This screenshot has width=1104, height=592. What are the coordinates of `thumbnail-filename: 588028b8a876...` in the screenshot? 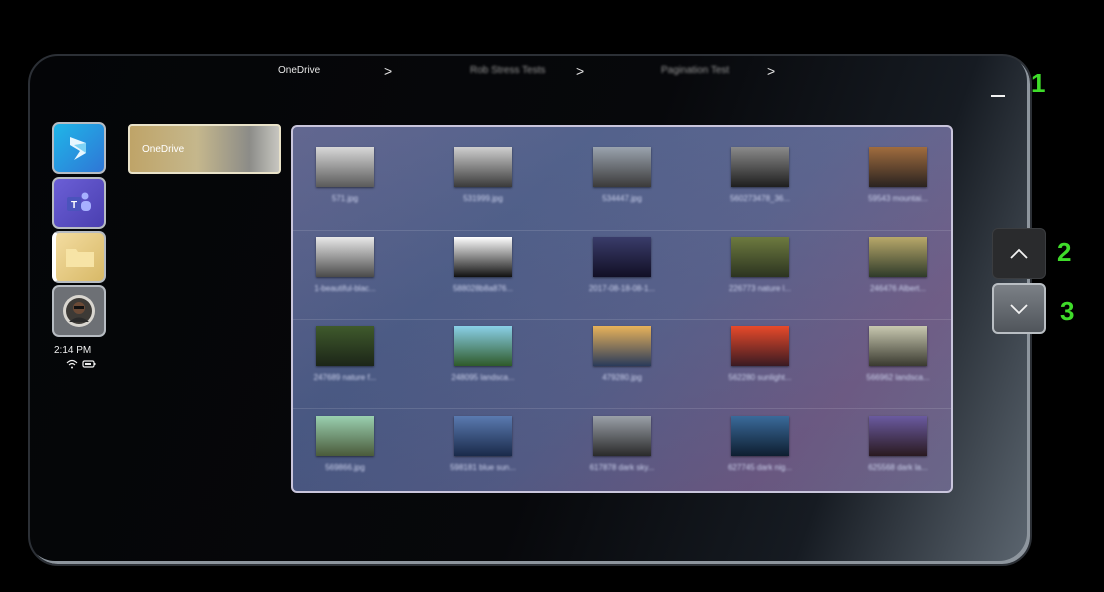 It's located at (483, 288).